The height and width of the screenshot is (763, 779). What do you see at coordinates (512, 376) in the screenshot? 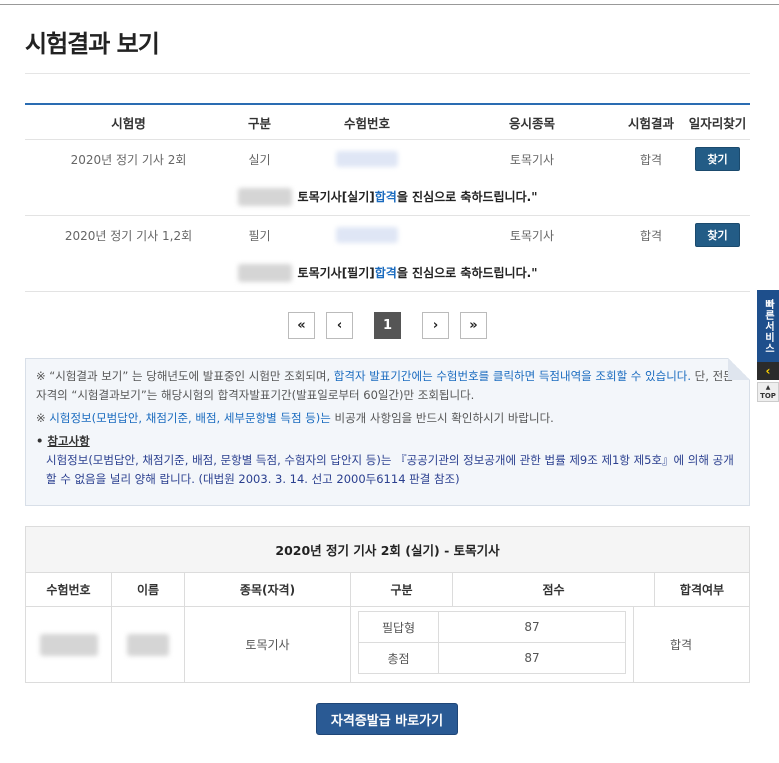
I see `notice-highlight: 합격자 발표기간에는 수험번호를 클릭하면 득점내역을 조회할 수 있습니다.` at bounding box center [512, 376].